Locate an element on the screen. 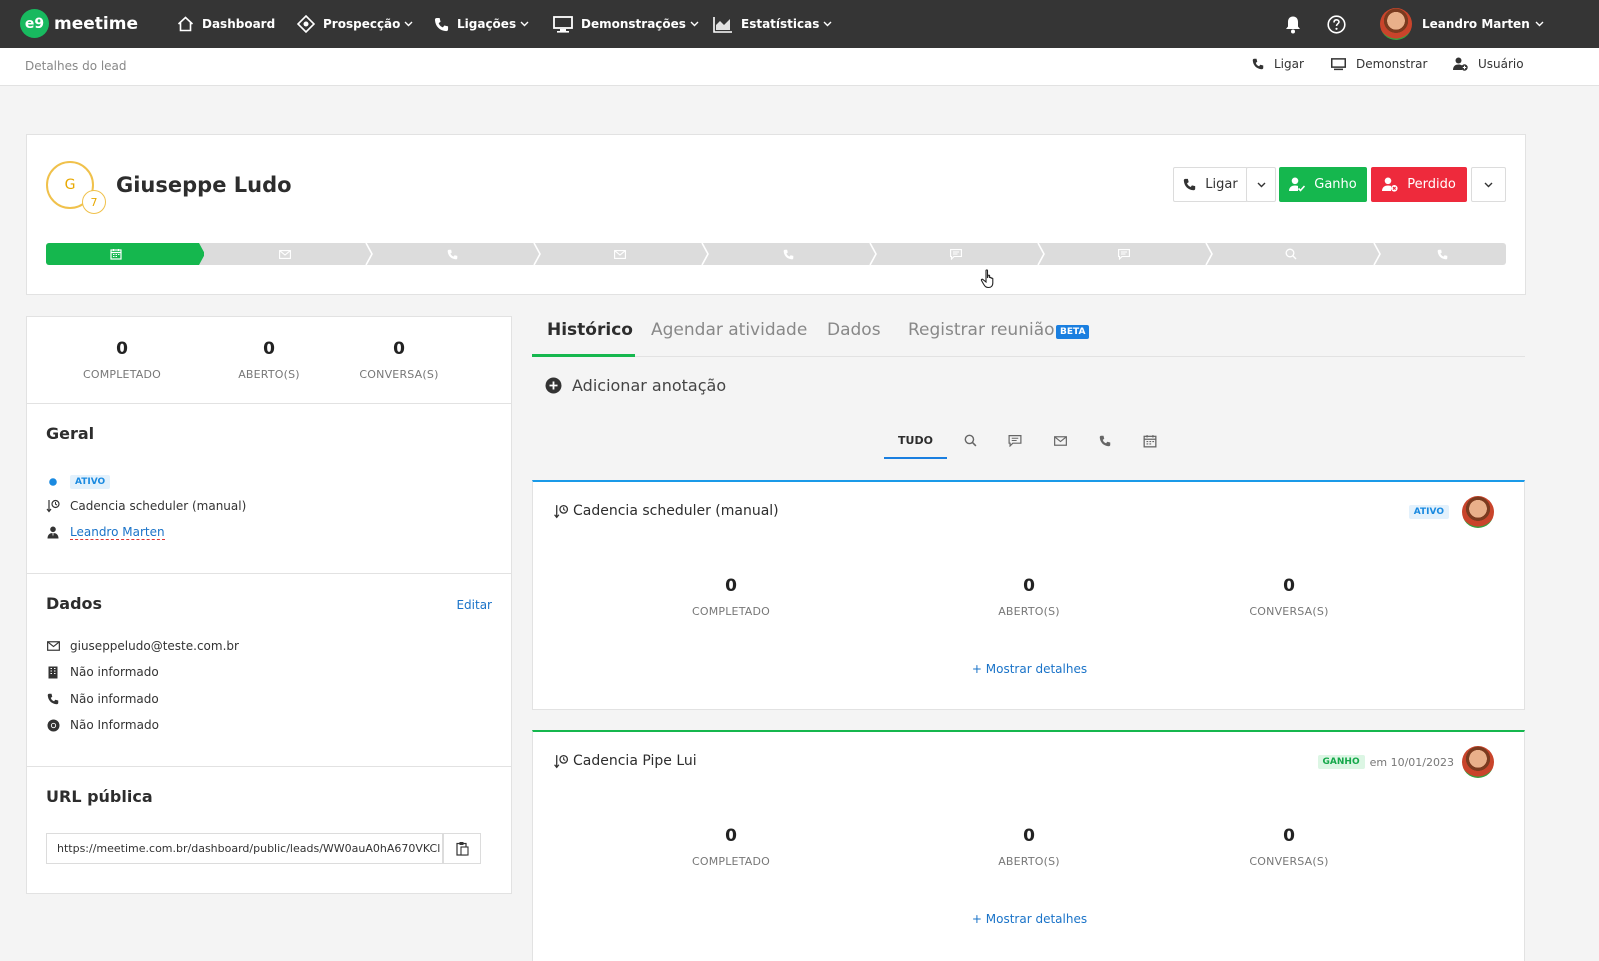  nav-dashboard: Dashboard is located at coordinates (226, 24).